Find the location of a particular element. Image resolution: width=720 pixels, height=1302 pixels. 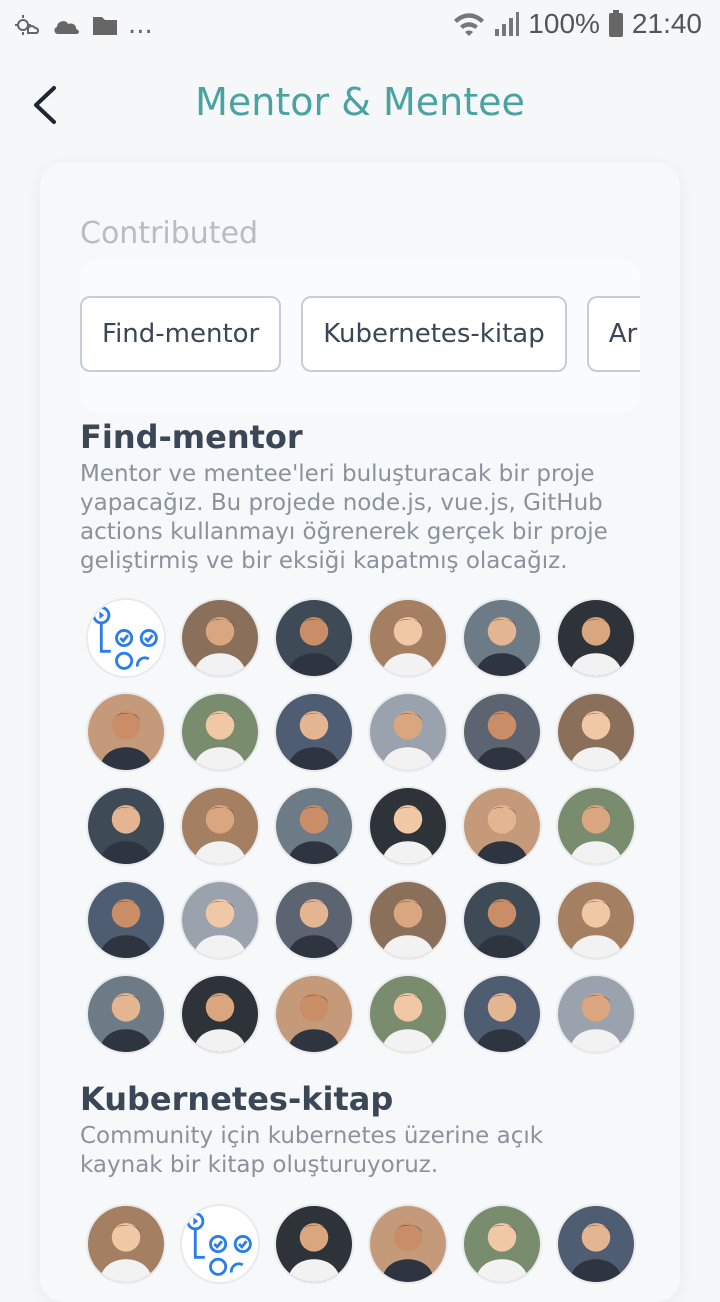

battery-icon is located at coordinates (615, 23).